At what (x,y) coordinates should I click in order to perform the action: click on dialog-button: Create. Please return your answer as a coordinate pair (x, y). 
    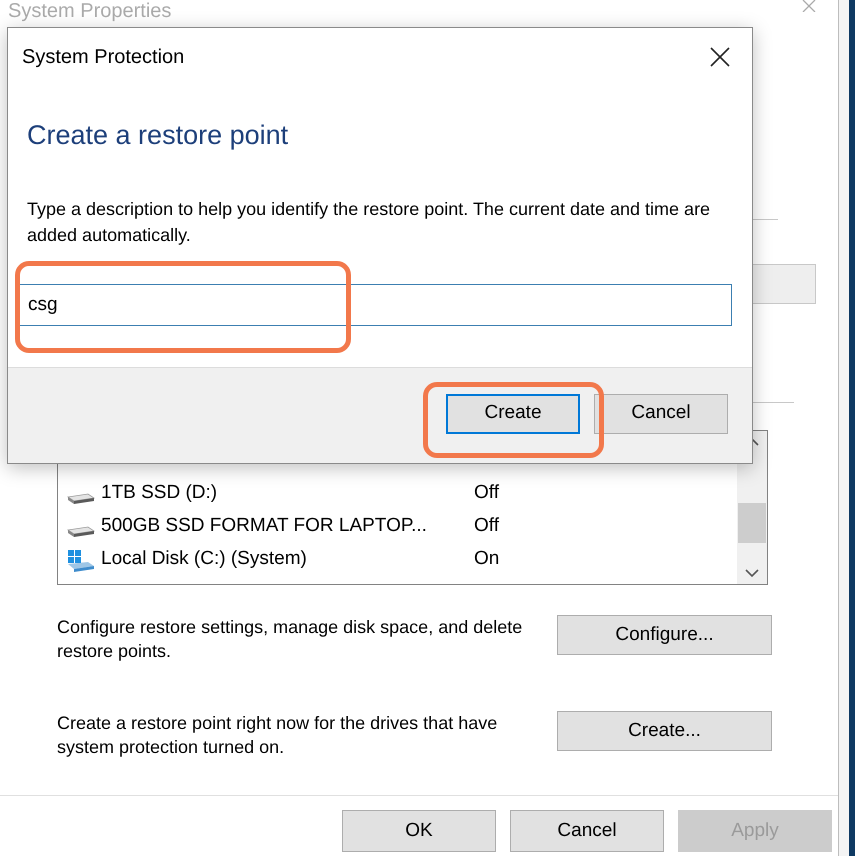
    Looking at the image, I should click on (513, 414).